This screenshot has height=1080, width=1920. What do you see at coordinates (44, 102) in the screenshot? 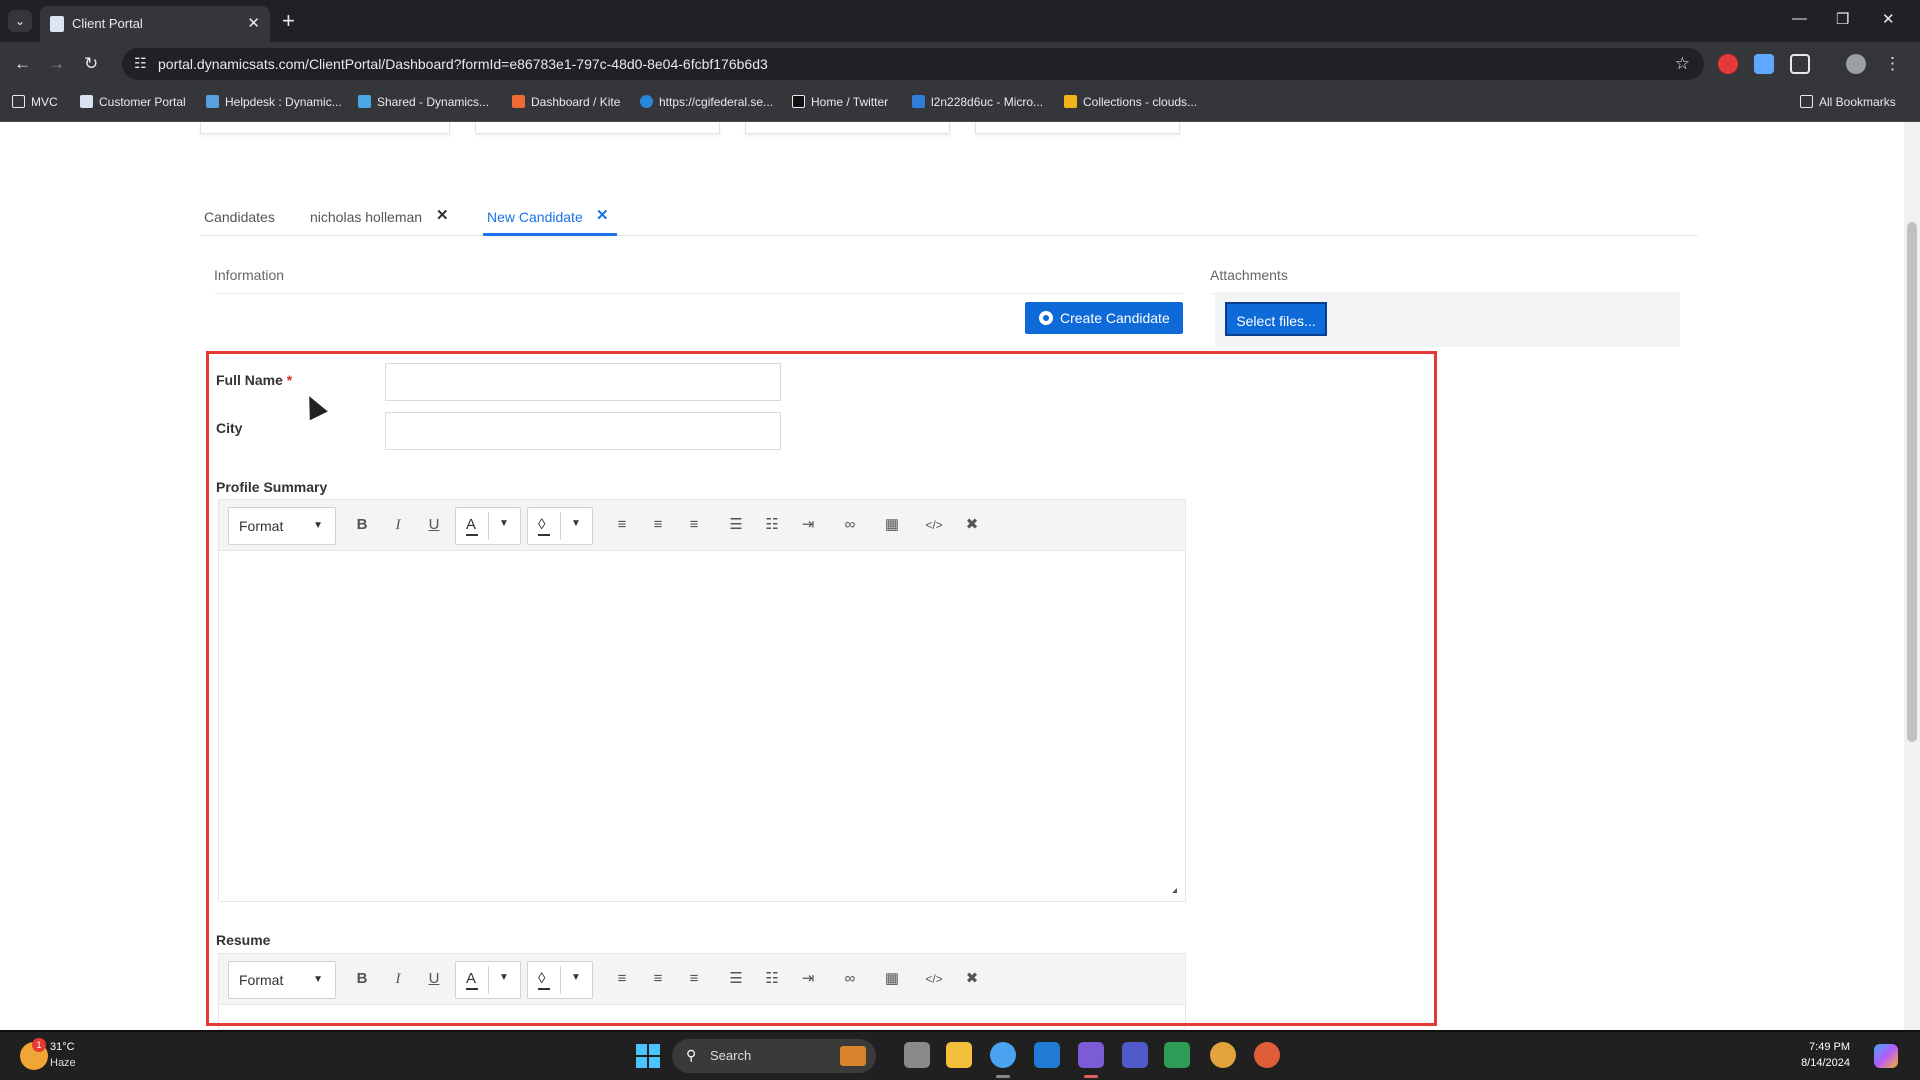
I see `bookmark-label: MVC` at bounding box center [44, 102].